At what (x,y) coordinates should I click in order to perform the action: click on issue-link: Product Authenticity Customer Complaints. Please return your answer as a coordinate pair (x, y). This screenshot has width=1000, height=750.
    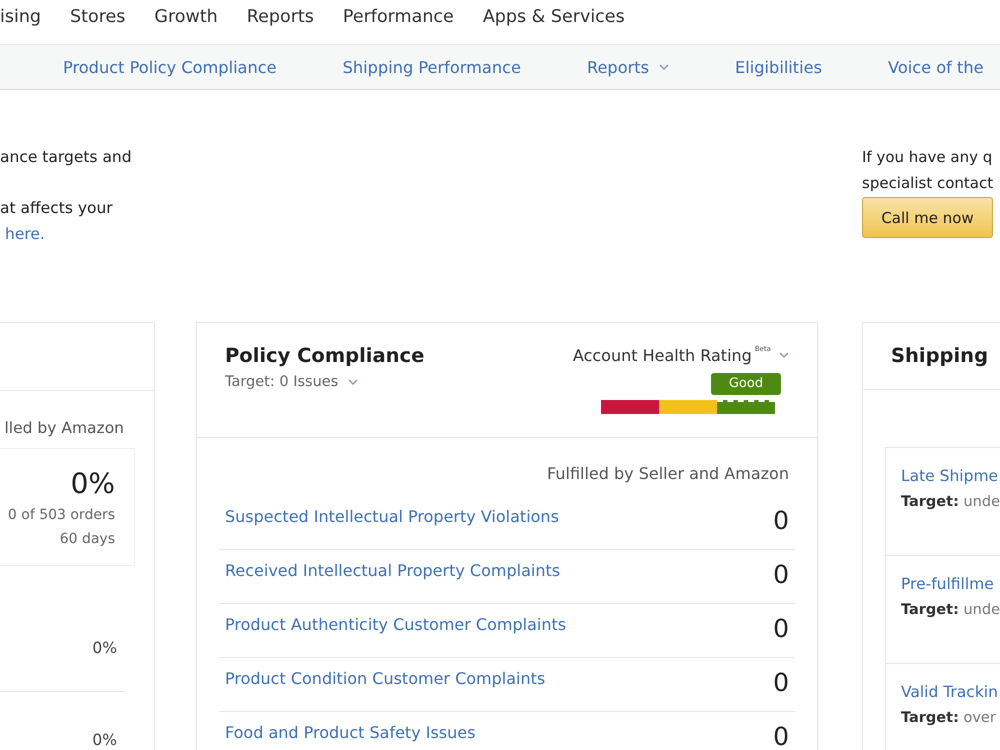
    Looking at the image, I should click on (395, 625).